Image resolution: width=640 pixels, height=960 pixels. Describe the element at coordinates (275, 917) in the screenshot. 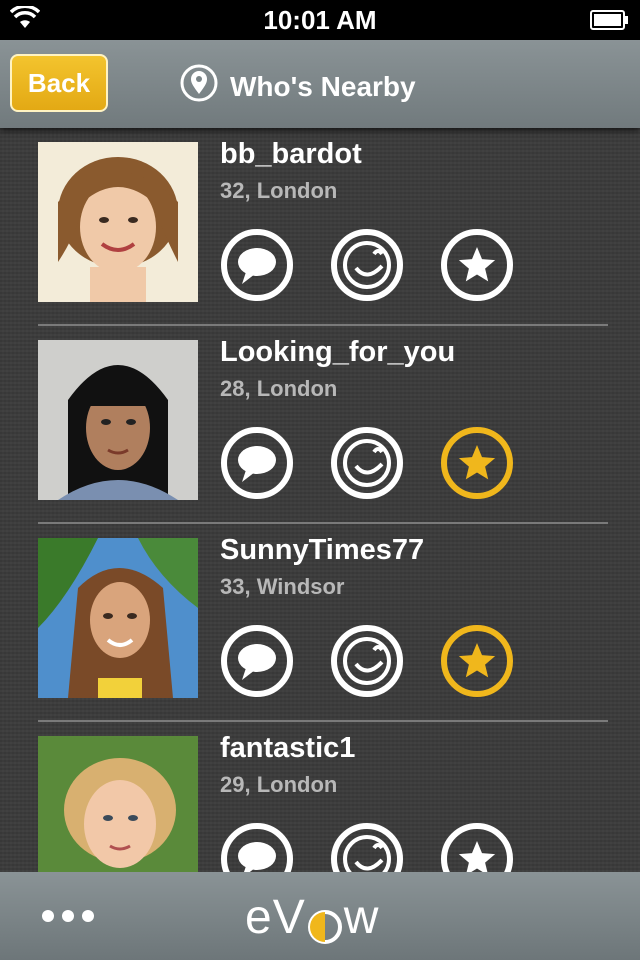

I see `logo-text-left: eV` at that location.